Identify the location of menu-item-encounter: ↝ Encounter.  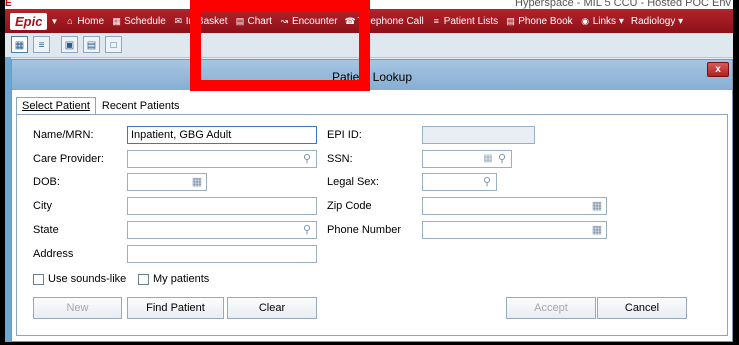
(308, 21).